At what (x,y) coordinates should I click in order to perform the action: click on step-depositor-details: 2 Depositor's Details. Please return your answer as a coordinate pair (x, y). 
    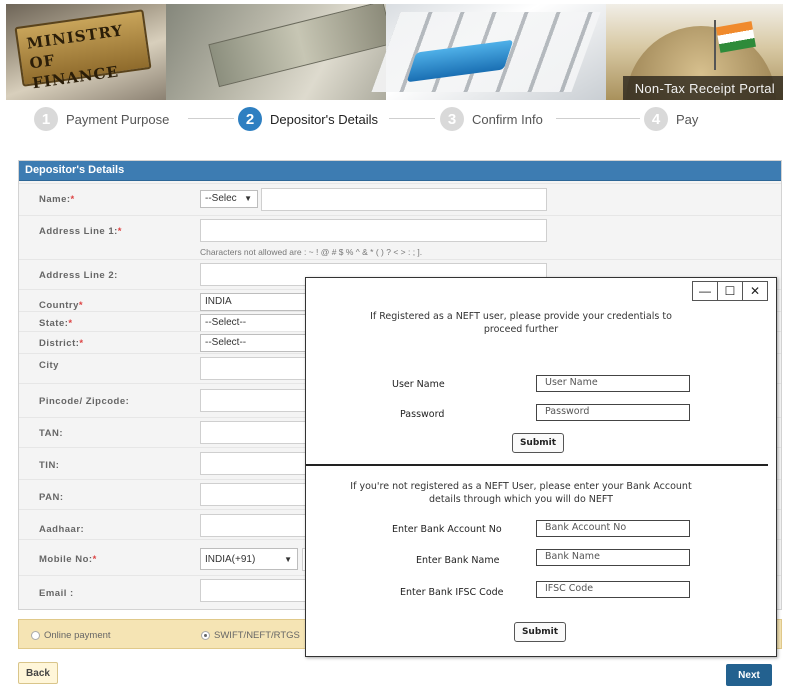
    Looking at the image, I should click on (308, 119).